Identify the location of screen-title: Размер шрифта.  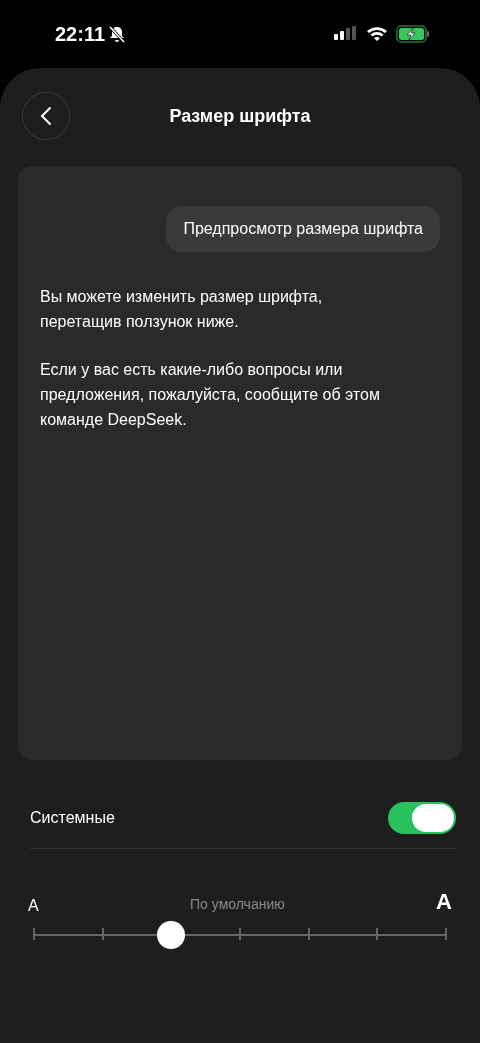
(240, 116).